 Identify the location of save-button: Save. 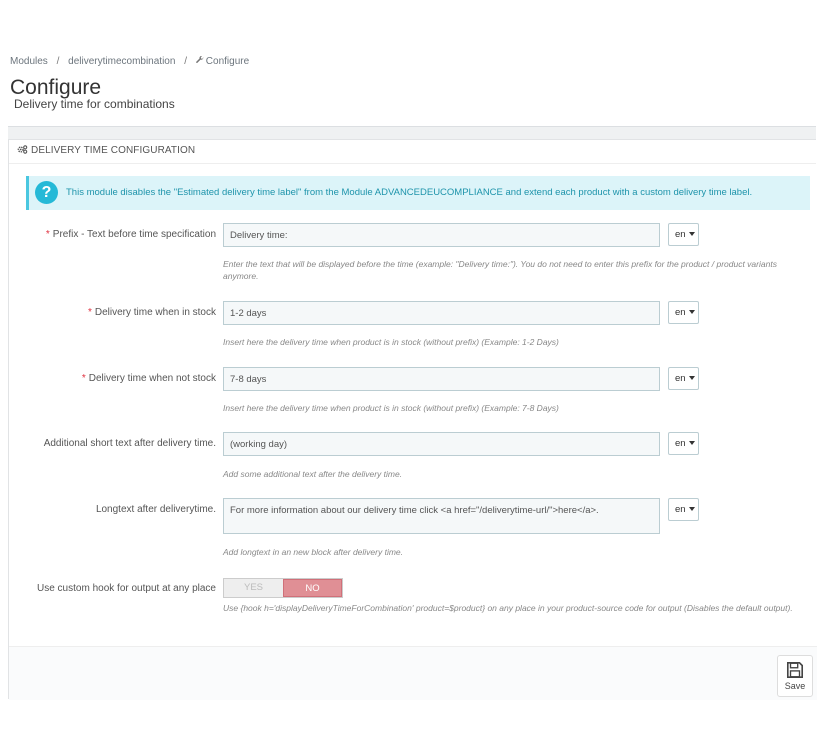
(795, 676).